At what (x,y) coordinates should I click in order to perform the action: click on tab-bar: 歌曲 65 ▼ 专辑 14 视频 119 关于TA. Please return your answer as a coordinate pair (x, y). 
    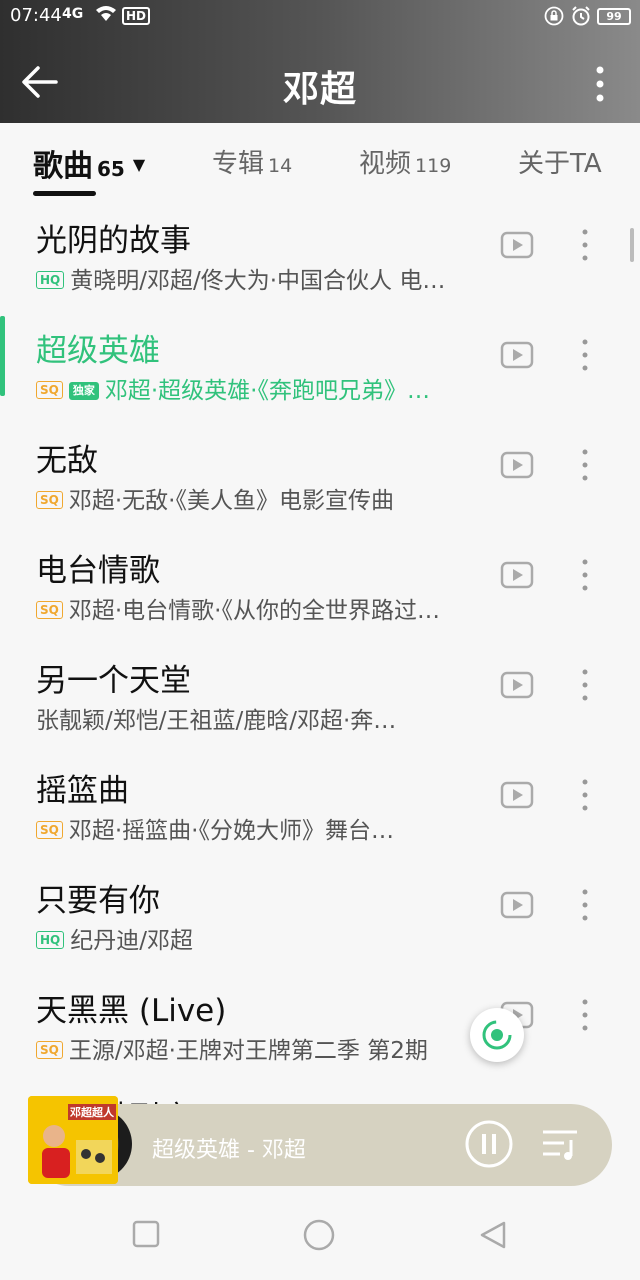
    Looking at the image, I should click on (320, 163).